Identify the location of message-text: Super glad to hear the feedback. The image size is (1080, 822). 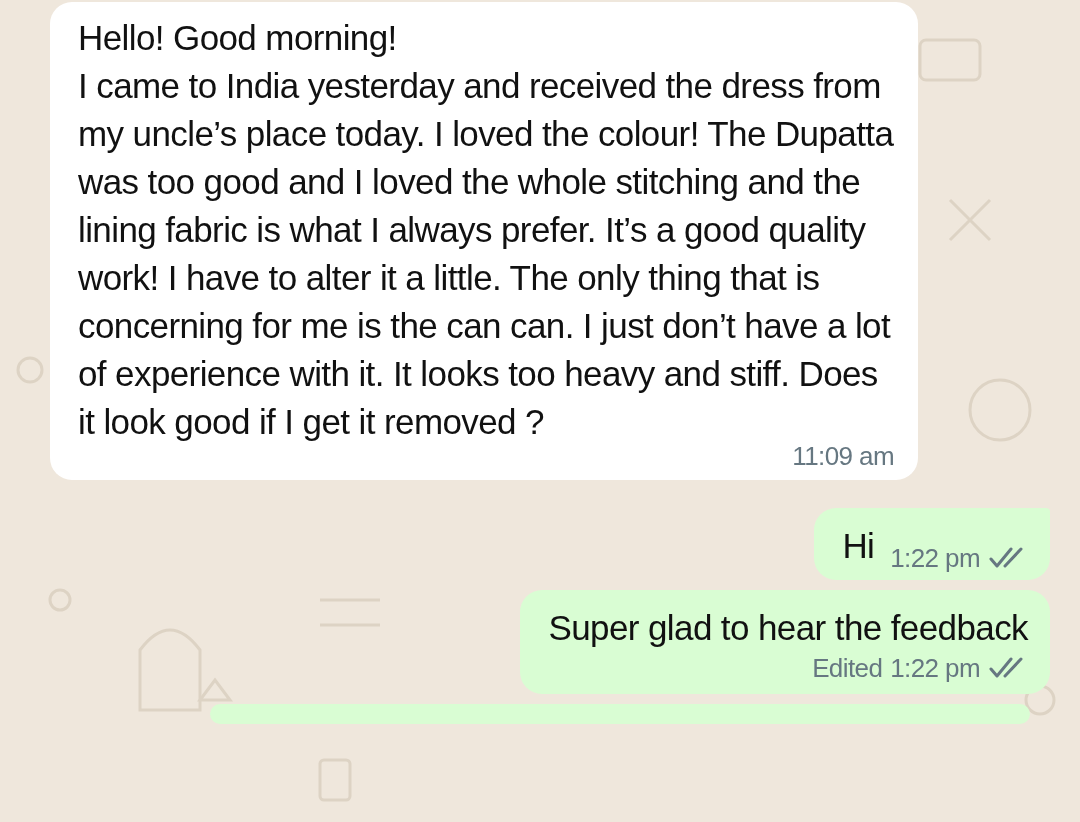
(788, 628).